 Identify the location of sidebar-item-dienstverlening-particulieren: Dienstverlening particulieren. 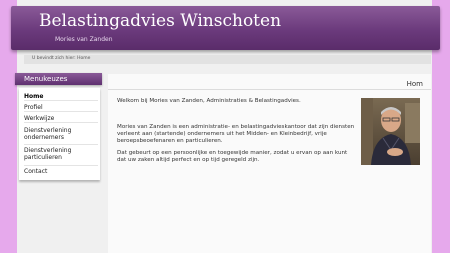
(61, 152).